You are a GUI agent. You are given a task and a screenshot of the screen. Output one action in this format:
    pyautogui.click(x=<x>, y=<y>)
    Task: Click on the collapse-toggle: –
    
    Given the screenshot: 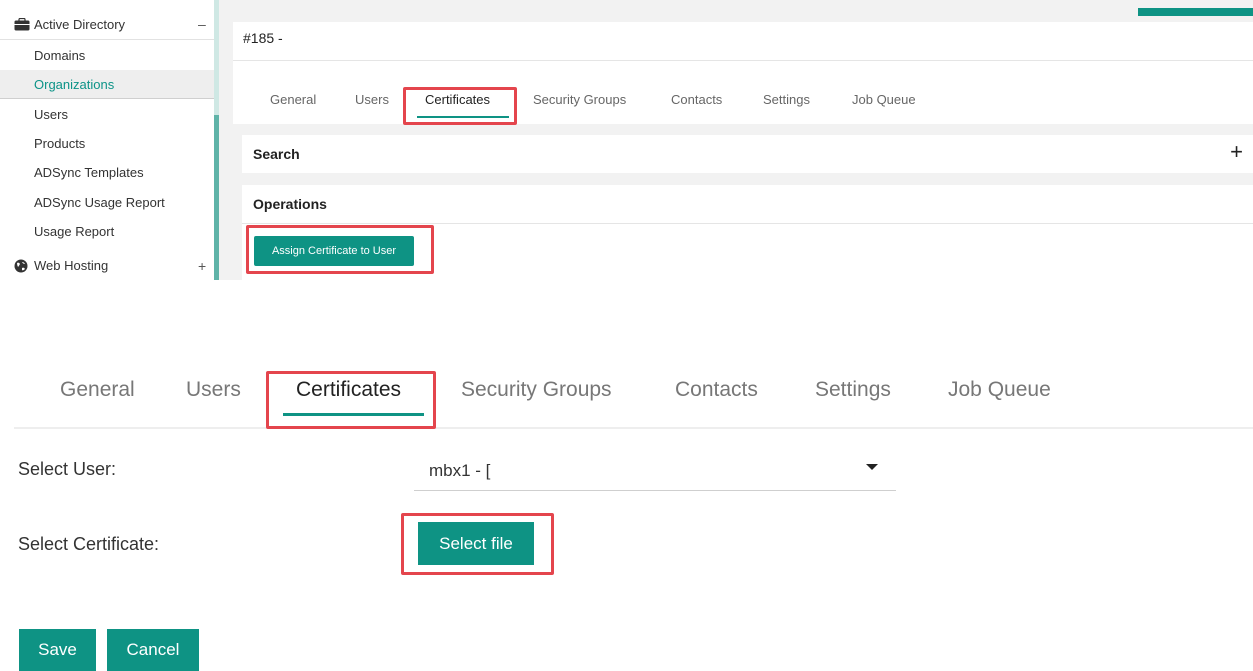 What is the action you would take?
    pyautogui.click(x=202, y=24)
    